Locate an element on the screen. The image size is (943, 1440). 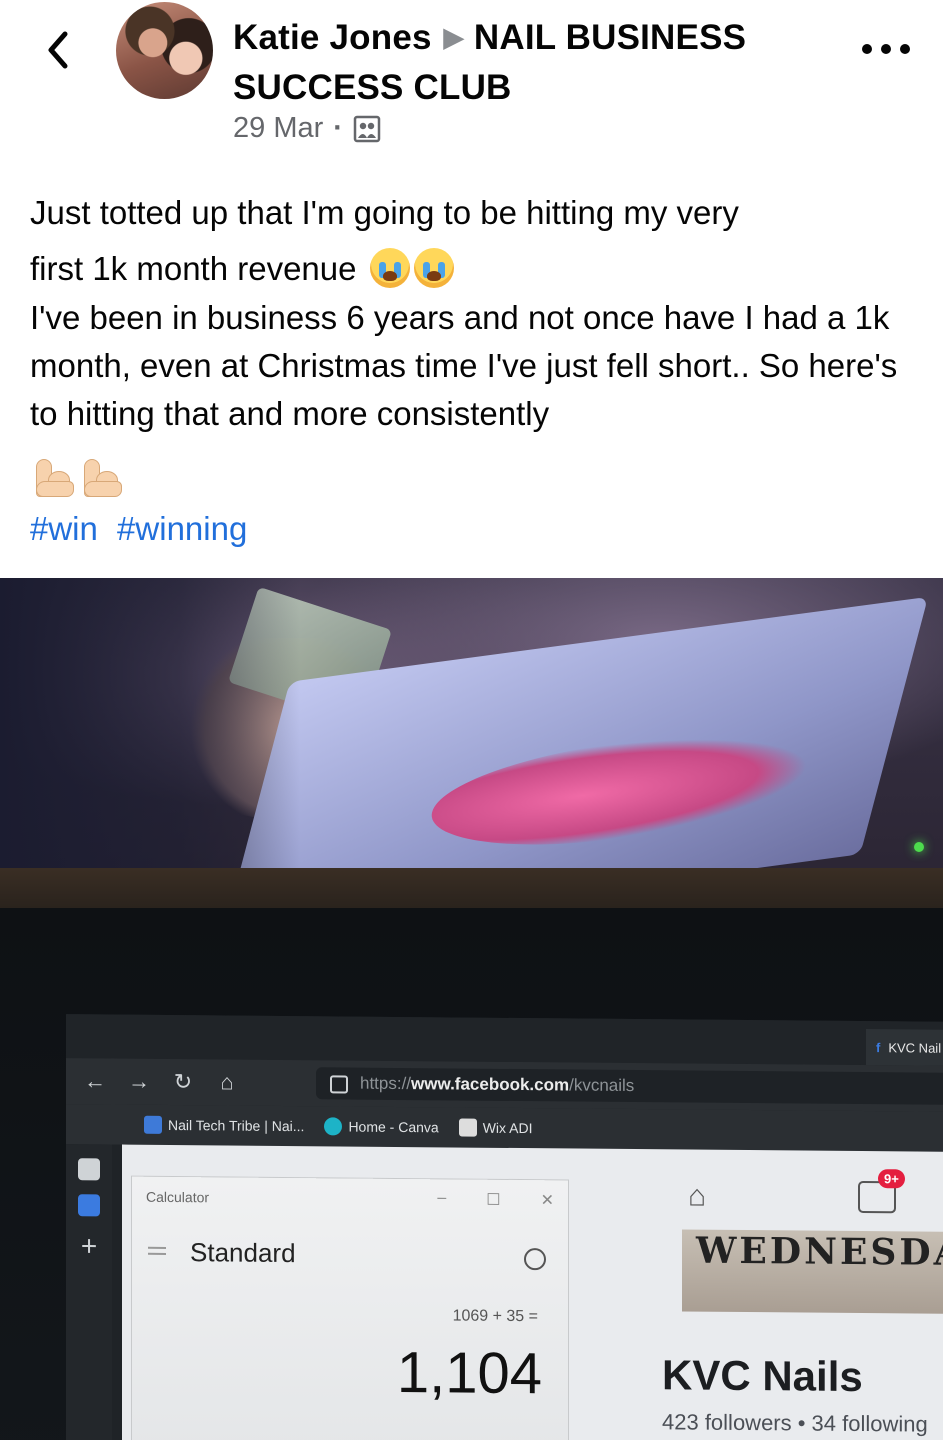
post-meta: 29 Mar · is located at coordinates (307, 128).